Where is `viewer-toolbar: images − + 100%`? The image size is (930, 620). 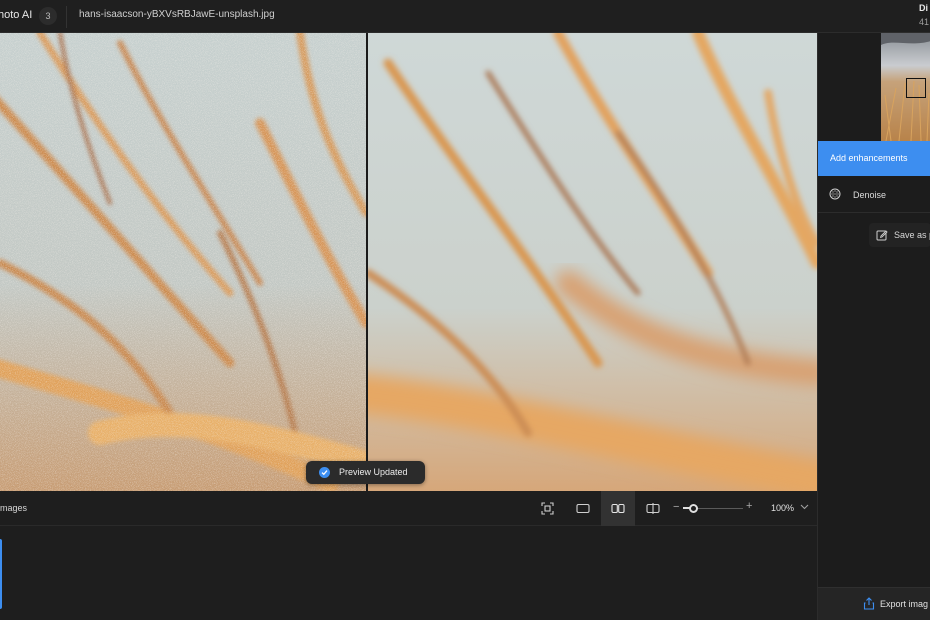
viewer-toolbar: images − + 100% is located at coordinates (408, 508).